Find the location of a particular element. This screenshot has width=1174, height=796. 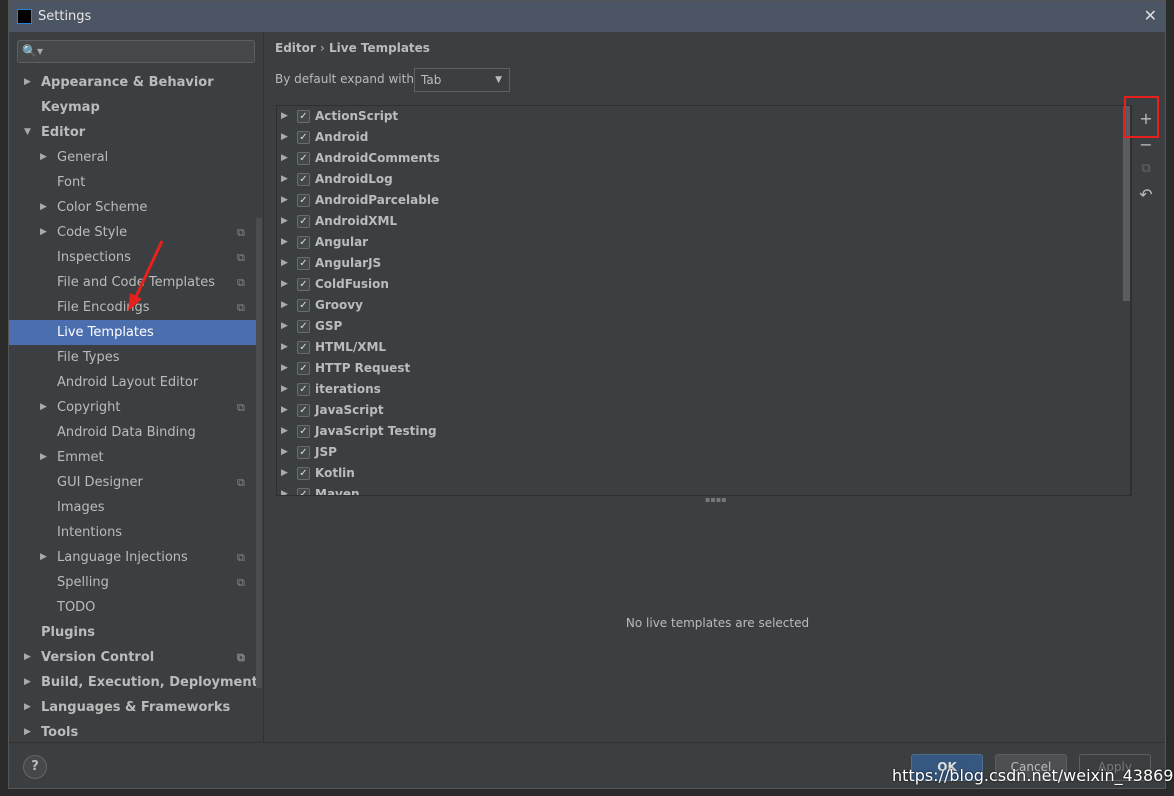

template-group: ▶ ✓ Android is located at coordinates (703, 137).